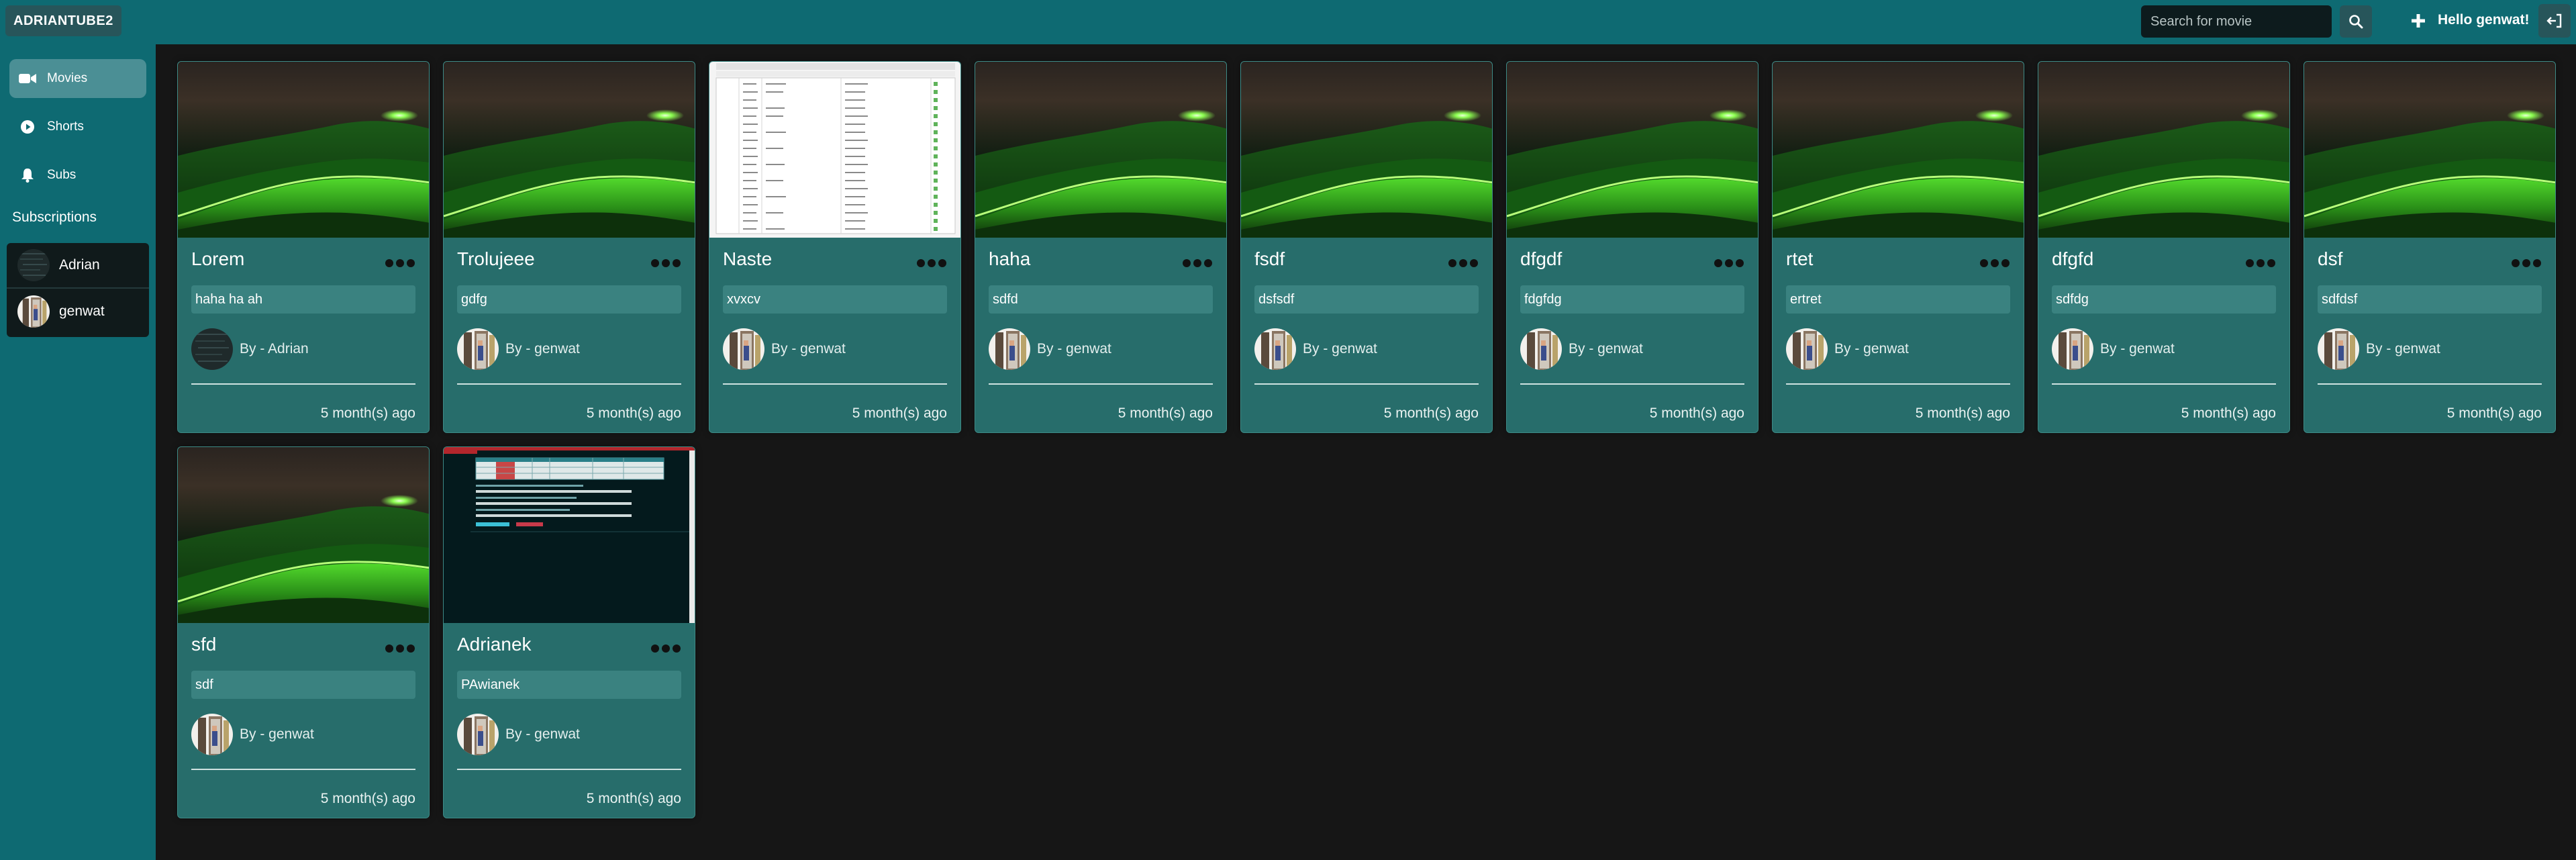 This screenshot has height=860, width=2576. Describe the element at coordinates (274, 348) in the screenshot. I see `author-name: By - Adrian` at that location.